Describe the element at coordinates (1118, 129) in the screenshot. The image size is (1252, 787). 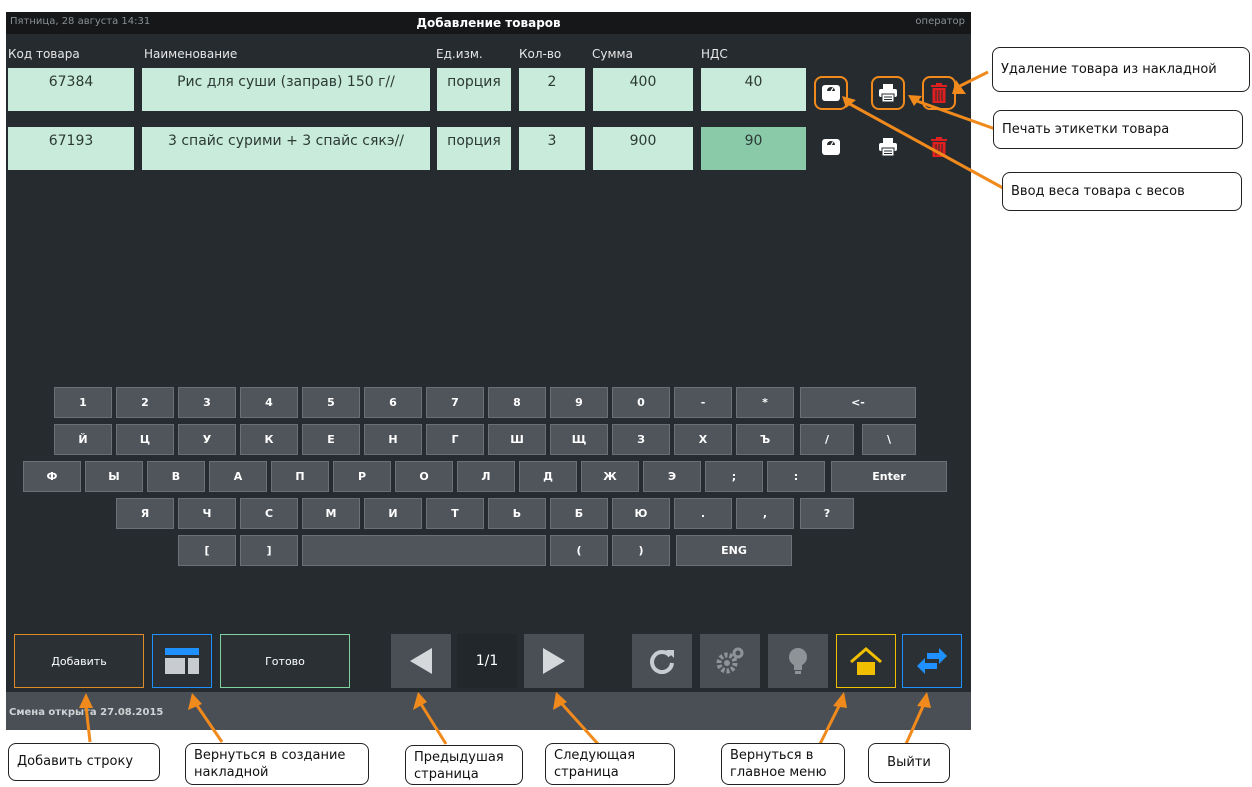
I see `callout-print: Печать этикетки товара` at that location.